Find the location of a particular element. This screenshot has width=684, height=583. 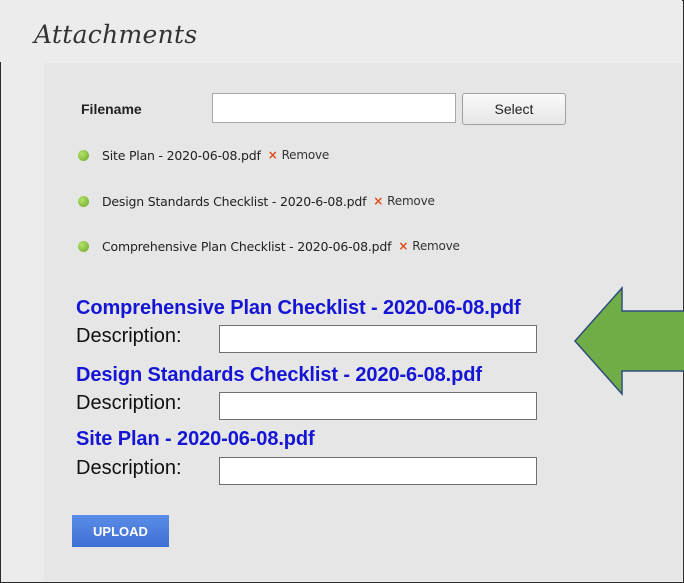

arrow-left-icon is located at coordinates (628, 341).